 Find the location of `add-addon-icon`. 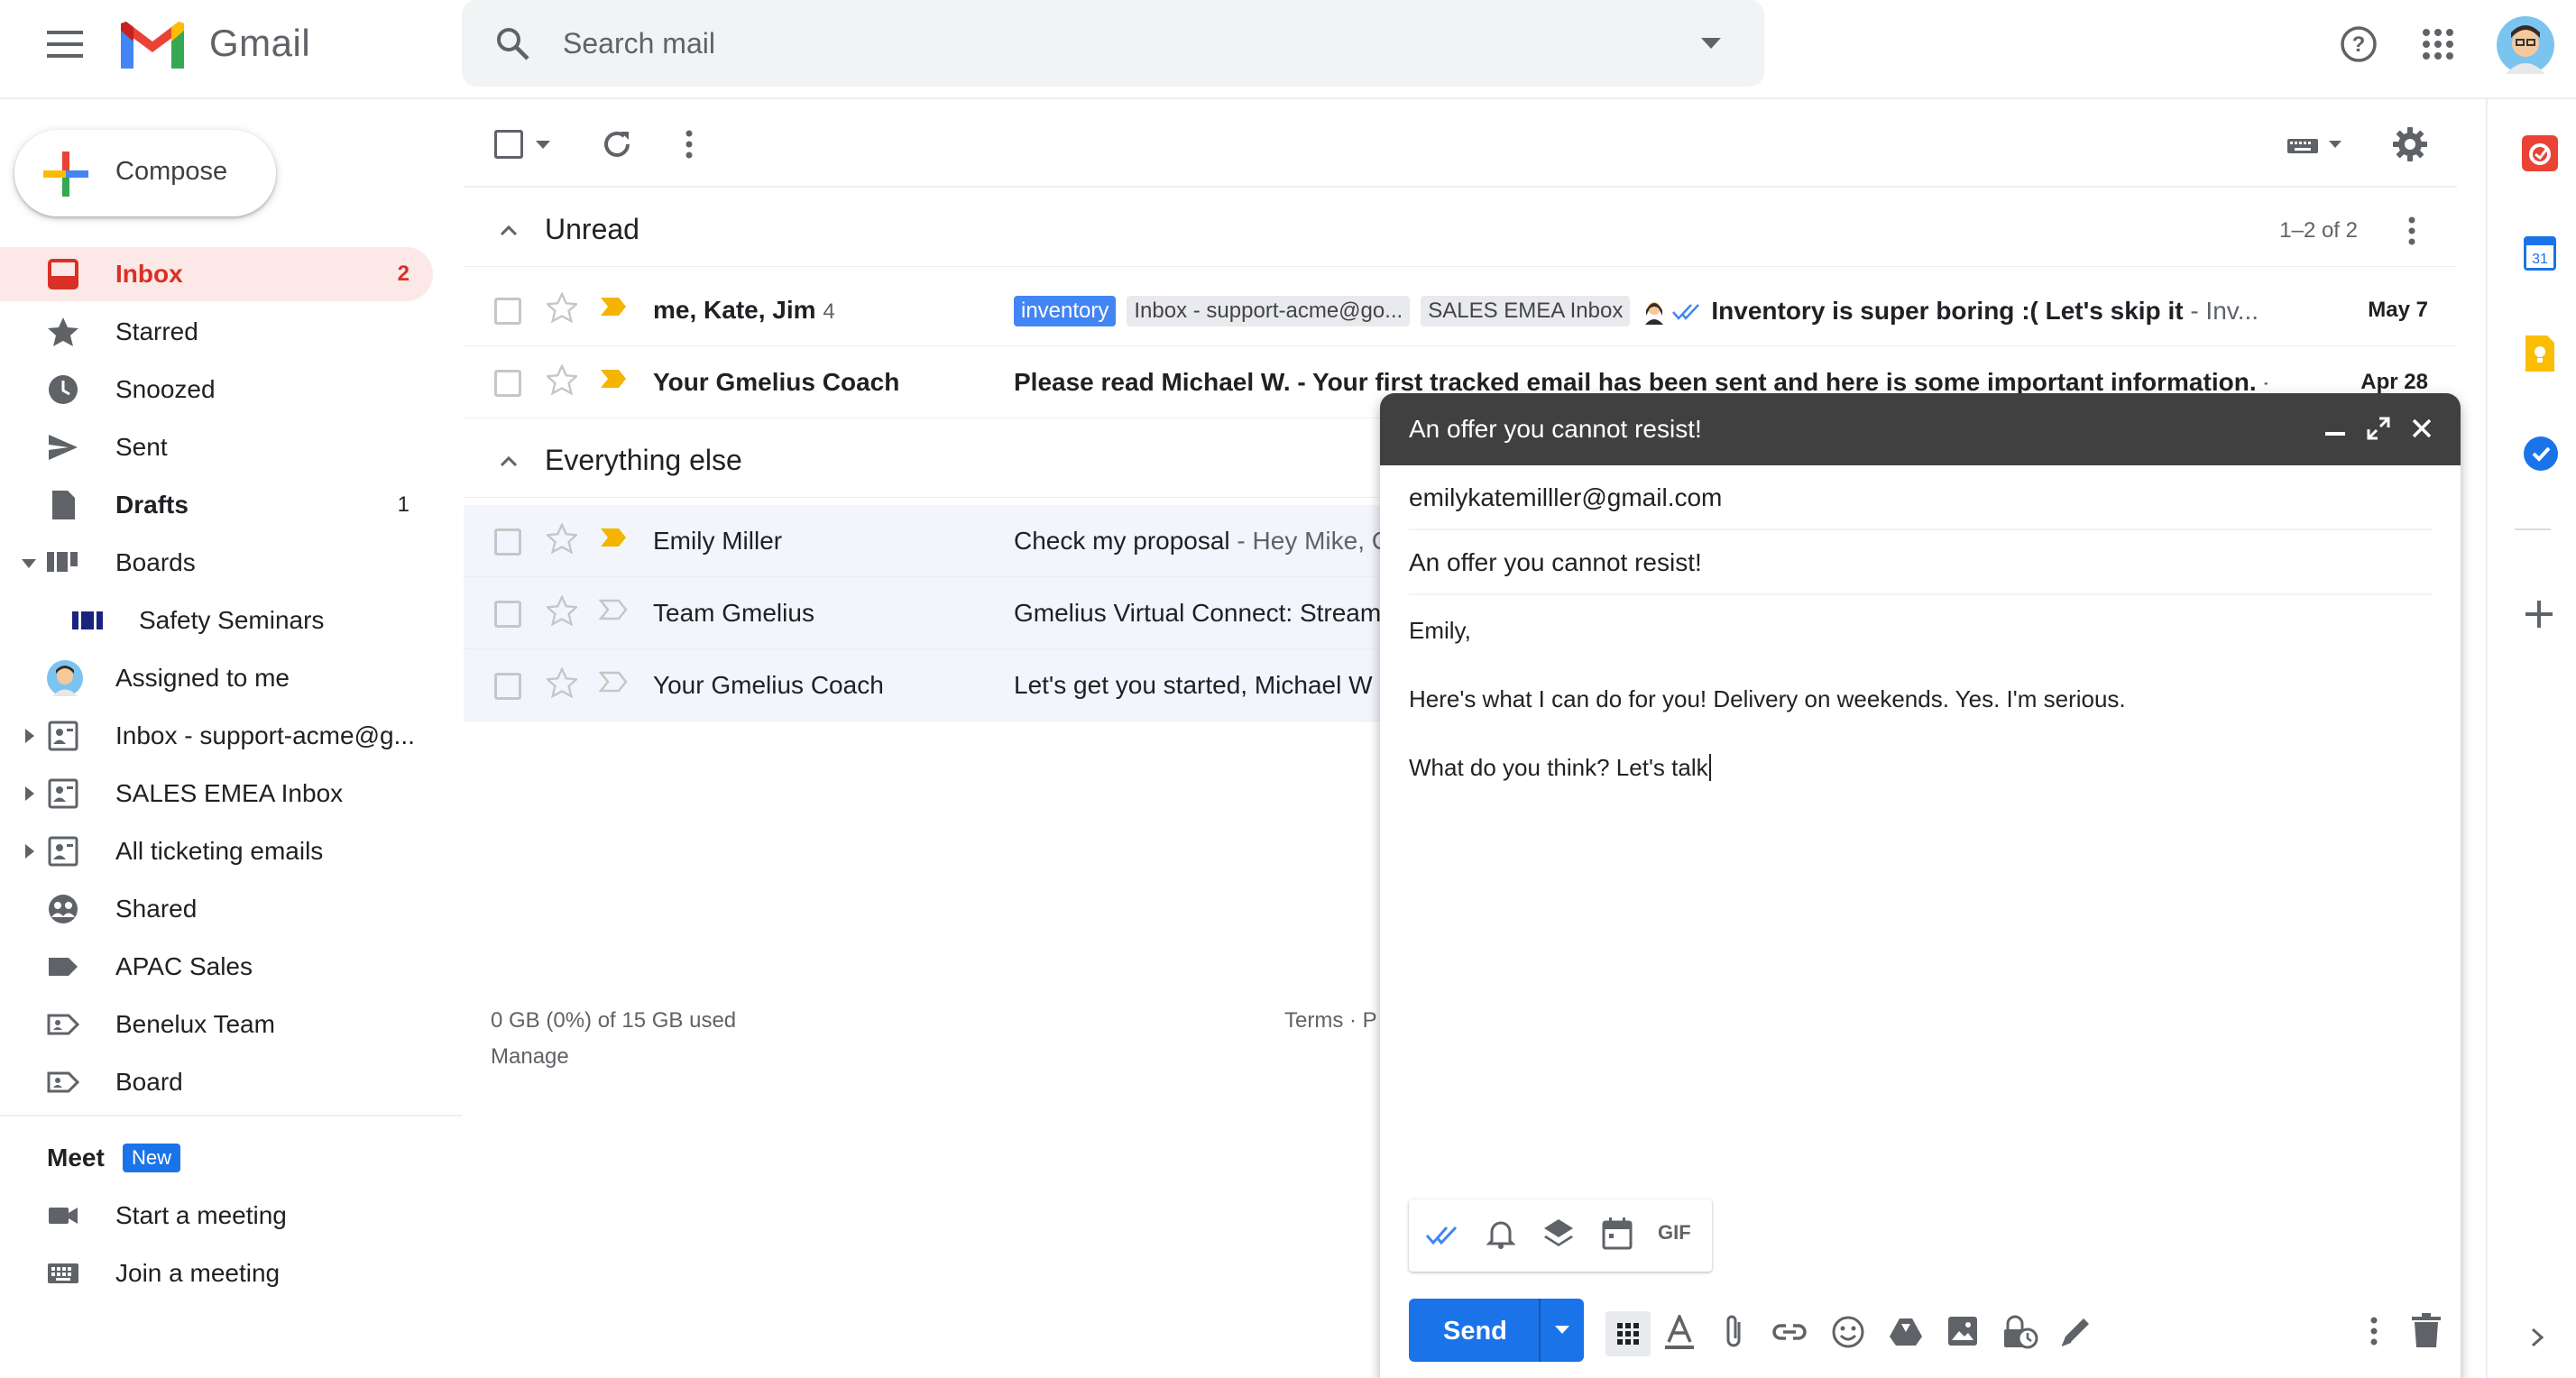

add-addon-icon is located at coordinates (2539, 614).